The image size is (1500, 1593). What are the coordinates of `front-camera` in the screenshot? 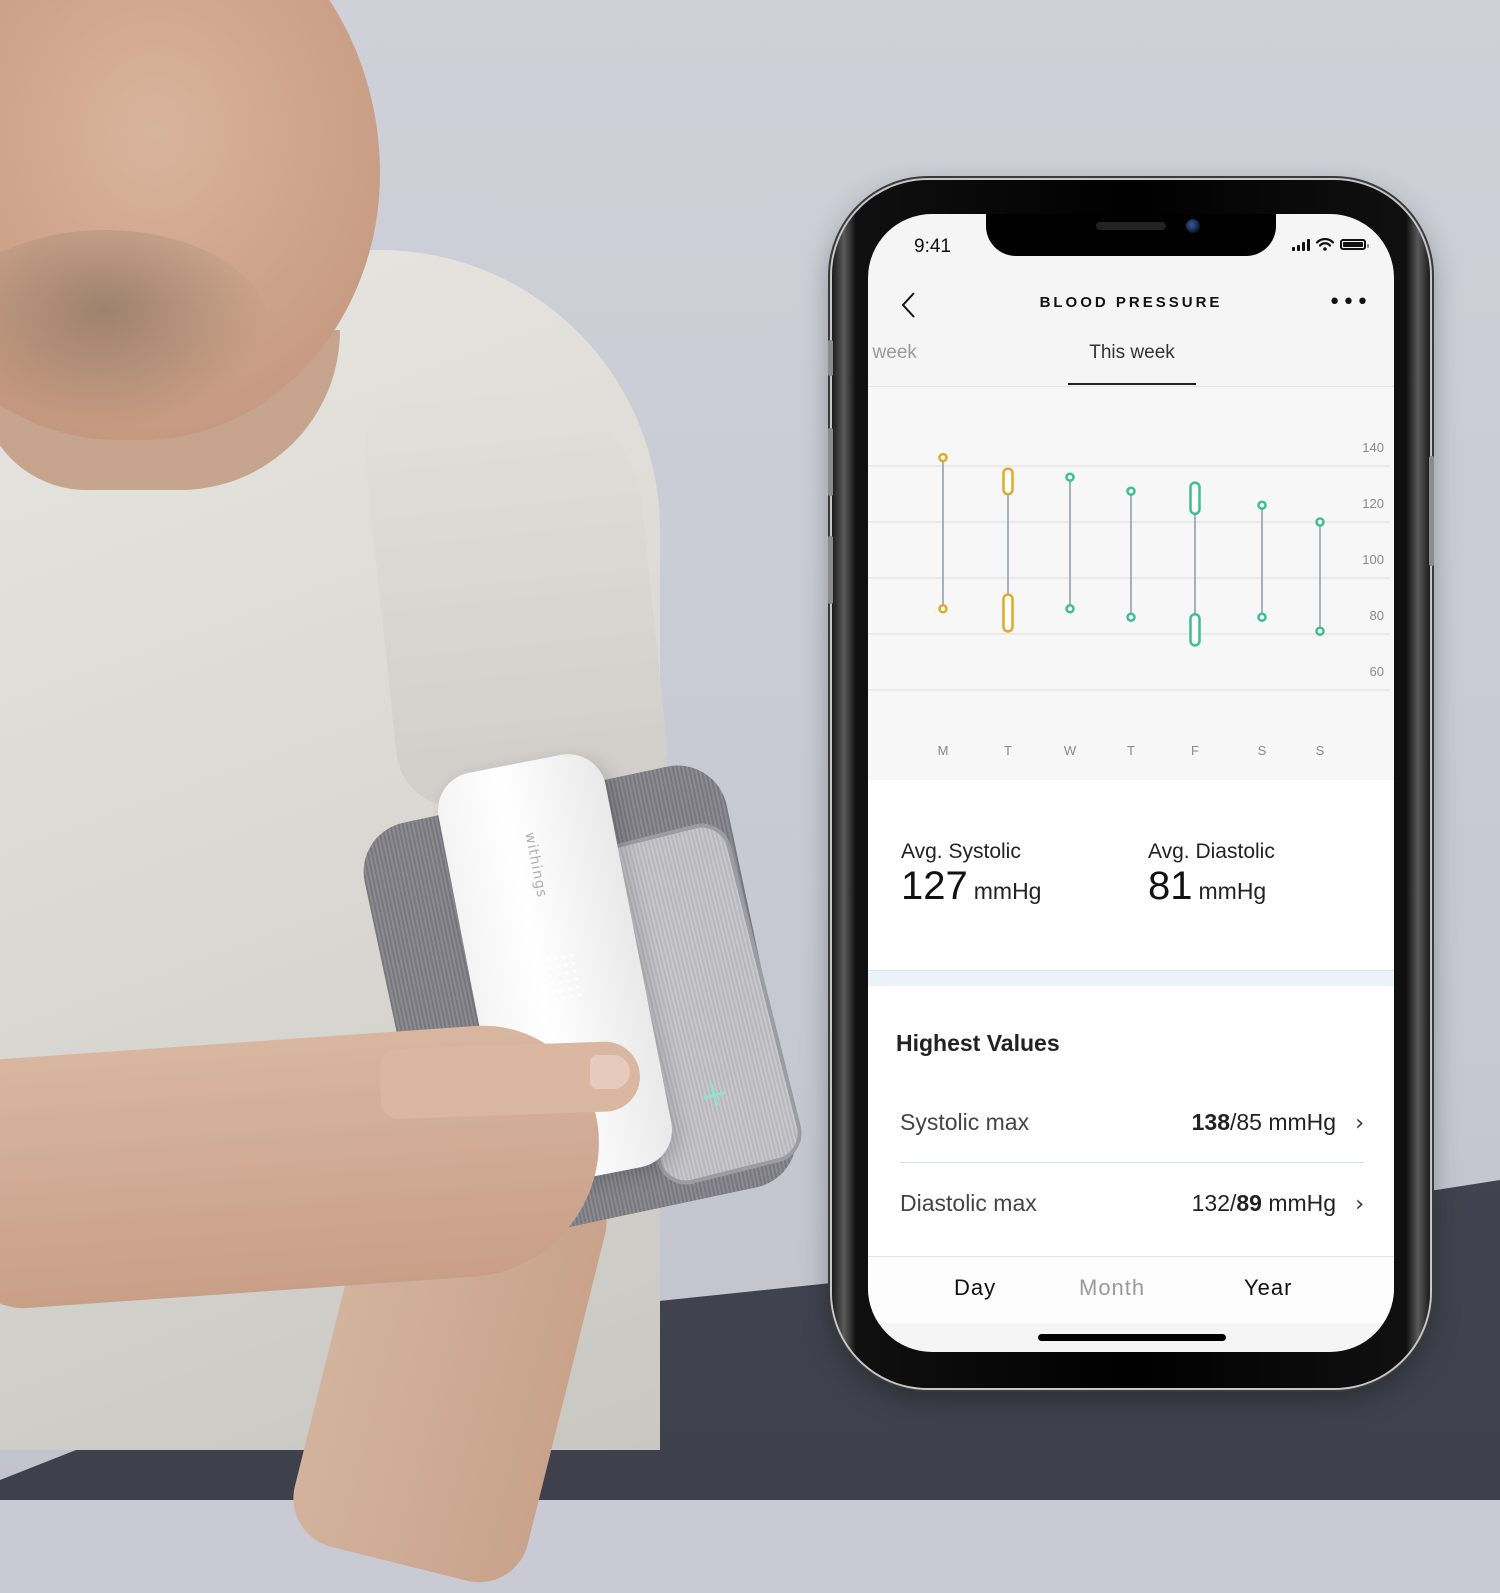 It's located at (1193, 226).